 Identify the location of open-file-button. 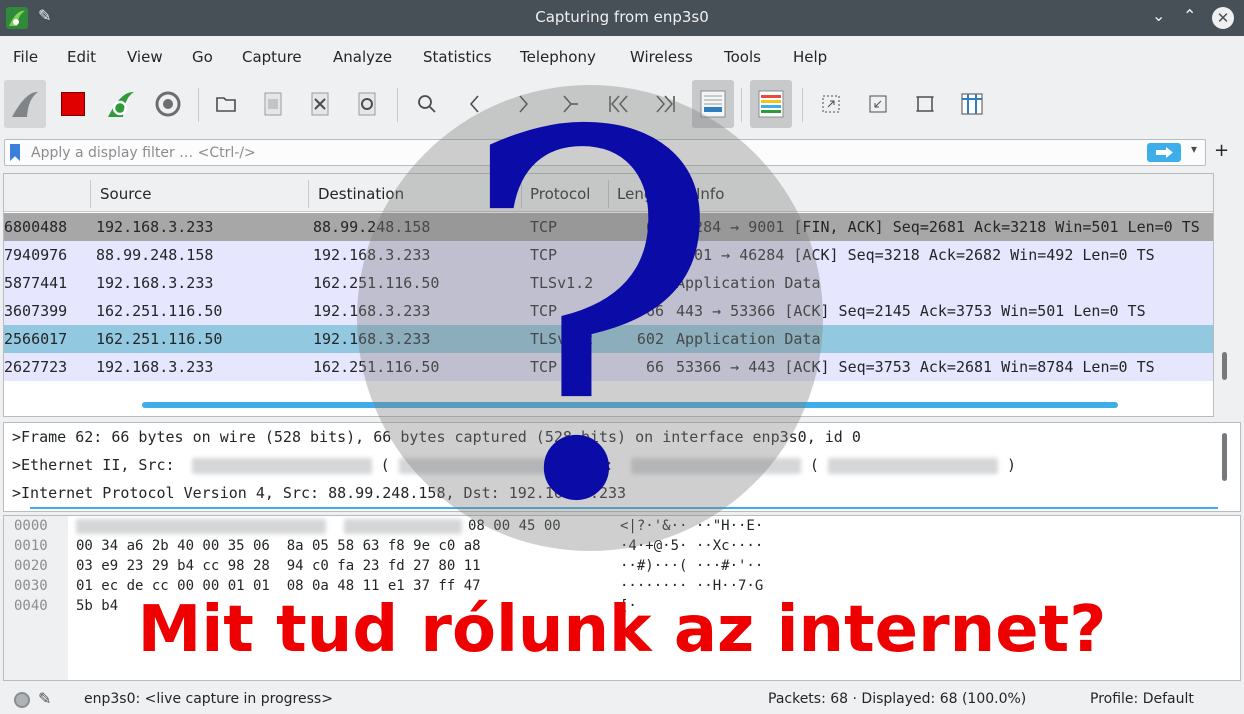
(226, 104).